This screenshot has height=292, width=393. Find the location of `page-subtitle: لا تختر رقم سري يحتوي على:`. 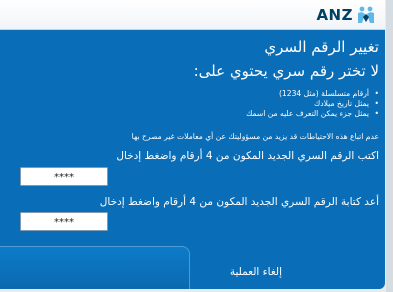

page-subtitle: لا تختر رقم سري يحتوي على: is located at coordinates (286, 71).